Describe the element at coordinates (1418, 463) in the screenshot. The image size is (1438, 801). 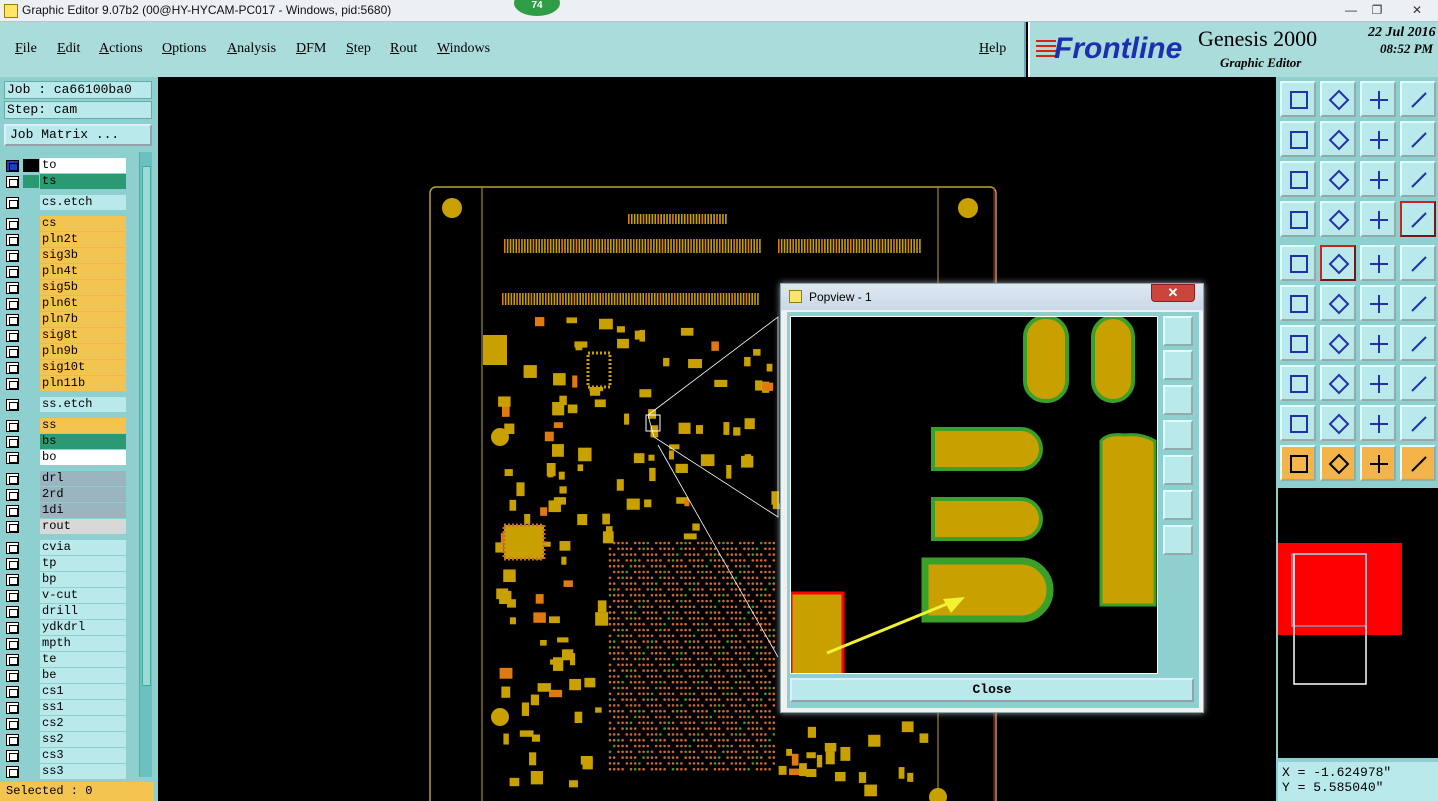
I see `route-icon` at that location.